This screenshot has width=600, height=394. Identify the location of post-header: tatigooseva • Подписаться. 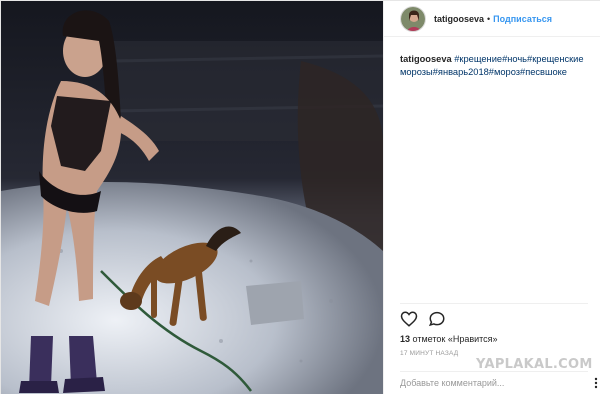
(492, 19).